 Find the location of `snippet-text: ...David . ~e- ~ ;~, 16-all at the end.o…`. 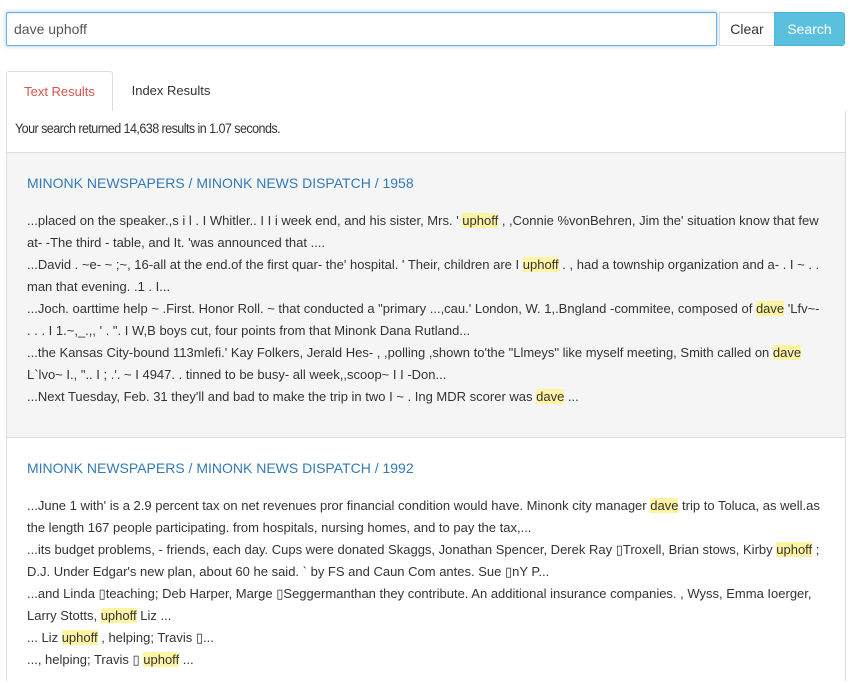

snippet-text: ...David . ~e- ~ ;~, 16-all at the end.o… is located at coordinates (275, 264).